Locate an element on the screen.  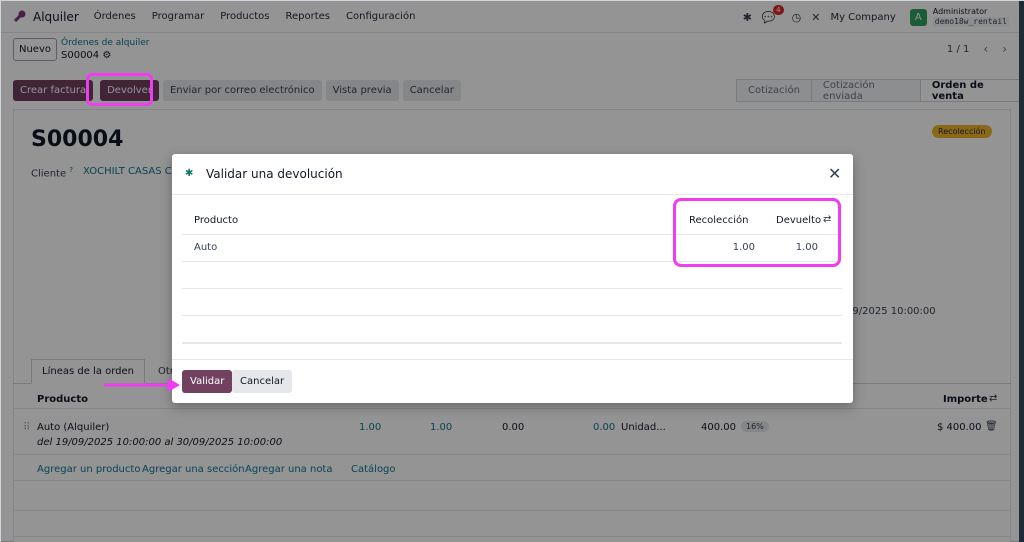
window-edge is located at coordinates (1021, 271).